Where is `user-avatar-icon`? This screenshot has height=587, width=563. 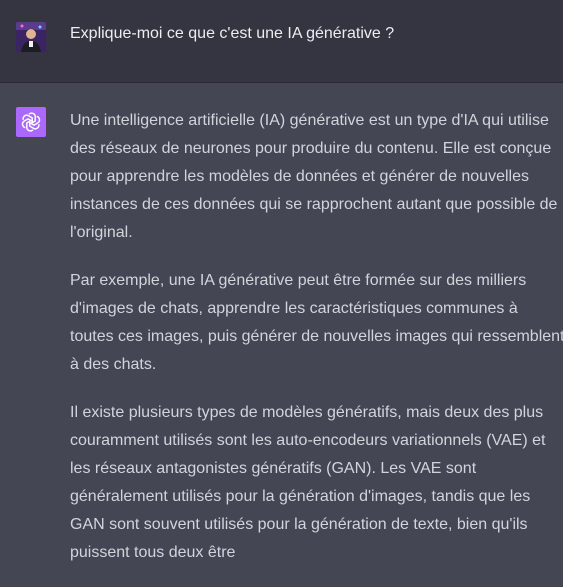
user-avatar-icon is located at coordinates (31, 37).